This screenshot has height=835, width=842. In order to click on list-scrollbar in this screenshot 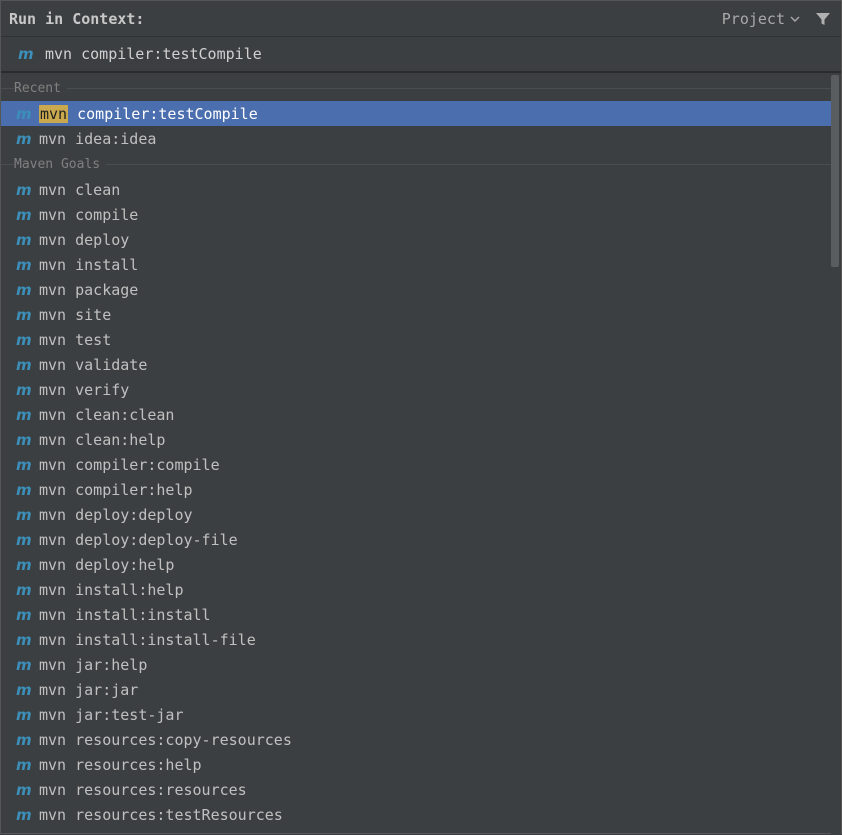, I will do `click(836, 455)`.